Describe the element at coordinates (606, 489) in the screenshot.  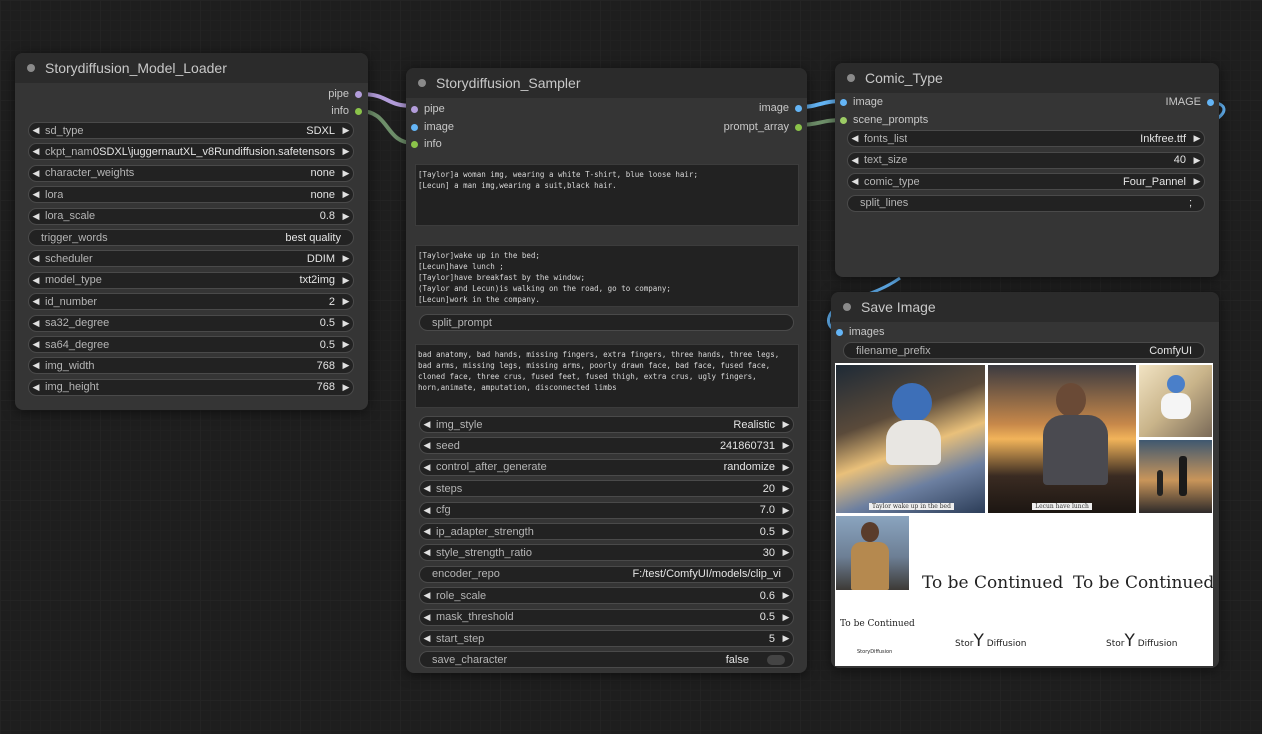
I see `steps-widget: ◀ steps 20 ▶` at that location.